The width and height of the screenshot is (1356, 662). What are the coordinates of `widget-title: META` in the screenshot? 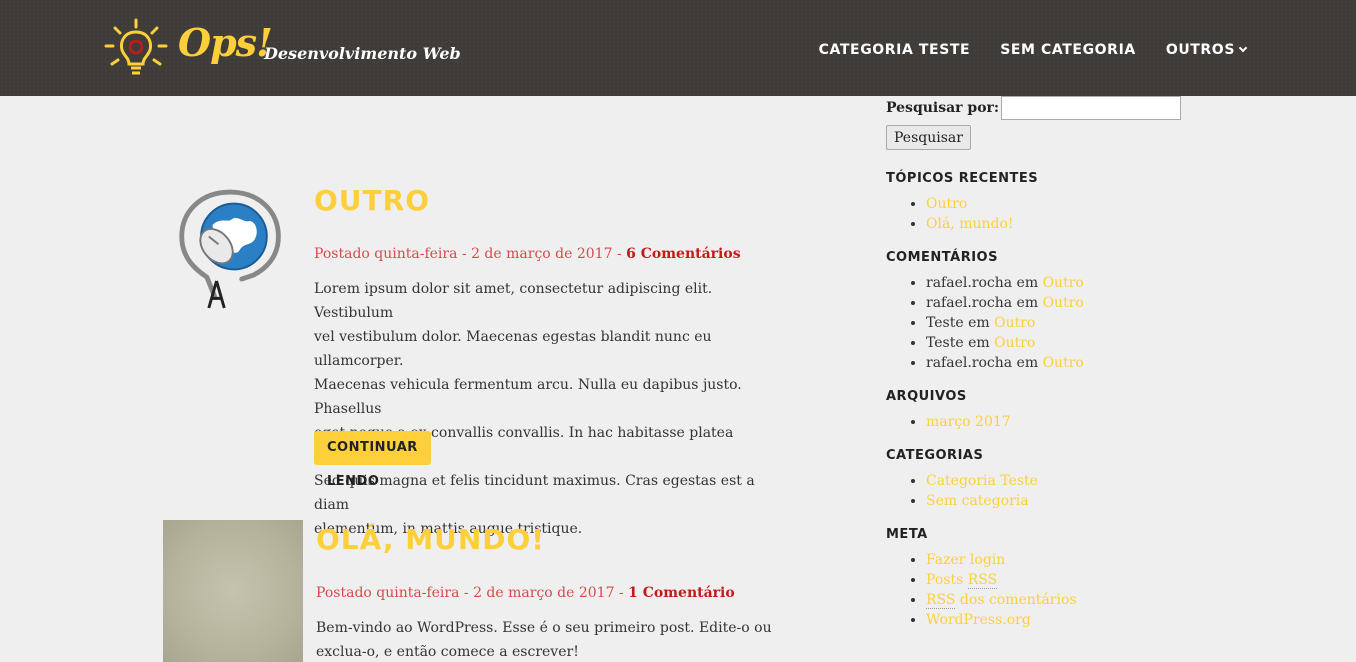 It's located at (907, 534).